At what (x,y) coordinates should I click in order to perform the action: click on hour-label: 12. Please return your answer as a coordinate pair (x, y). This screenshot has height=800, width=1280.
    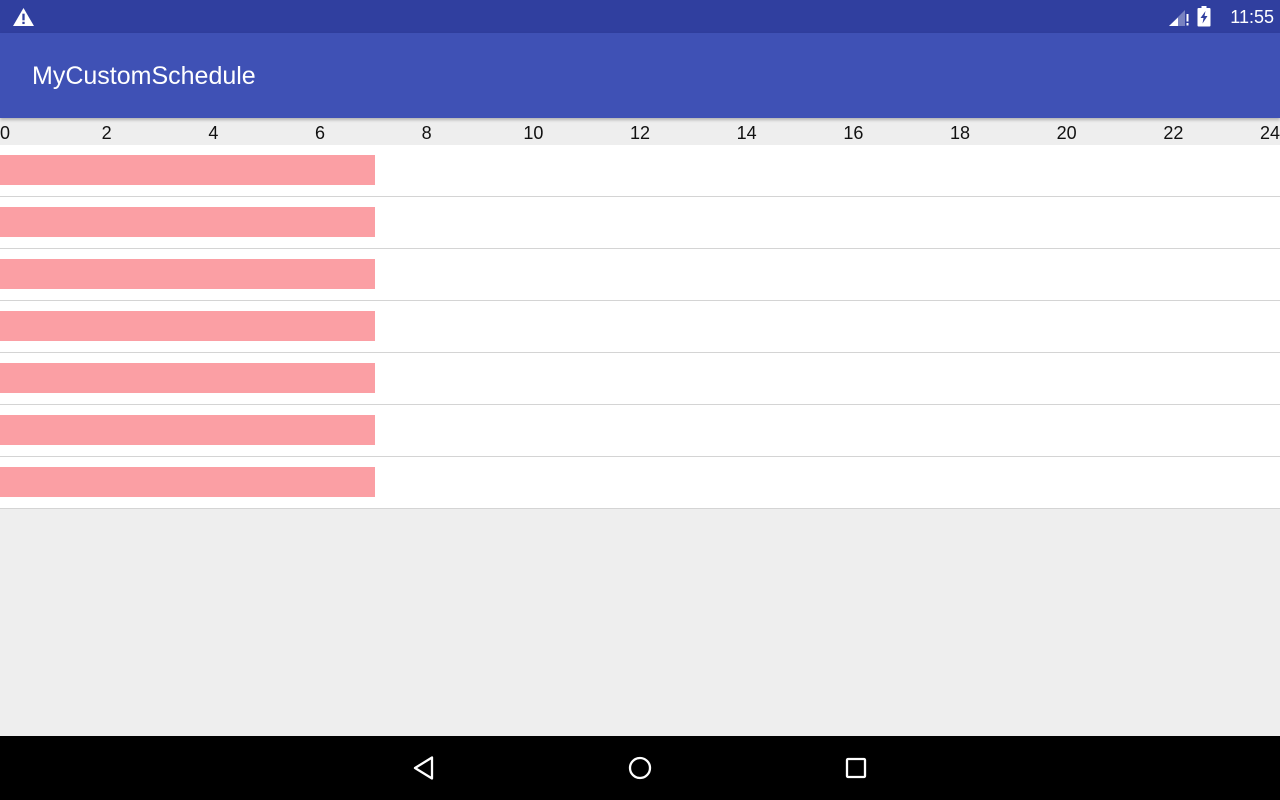
    Looking at the image, I should click on (640, 133).